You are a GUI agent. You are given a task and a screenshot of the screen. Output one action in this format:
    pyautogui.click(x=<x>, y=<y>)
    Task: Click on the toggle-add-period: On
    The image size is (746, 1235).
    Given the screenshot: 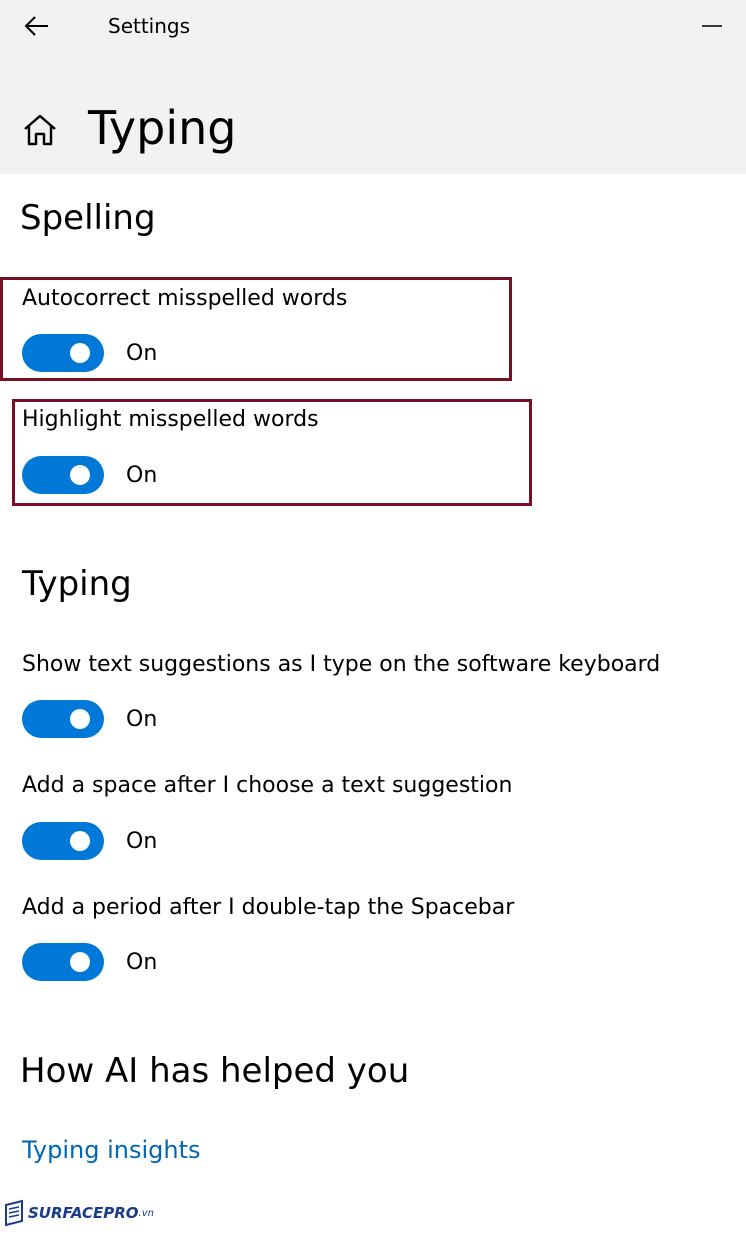 What is the action you would take?
    pyautogui.click(x=89, y=962)
    